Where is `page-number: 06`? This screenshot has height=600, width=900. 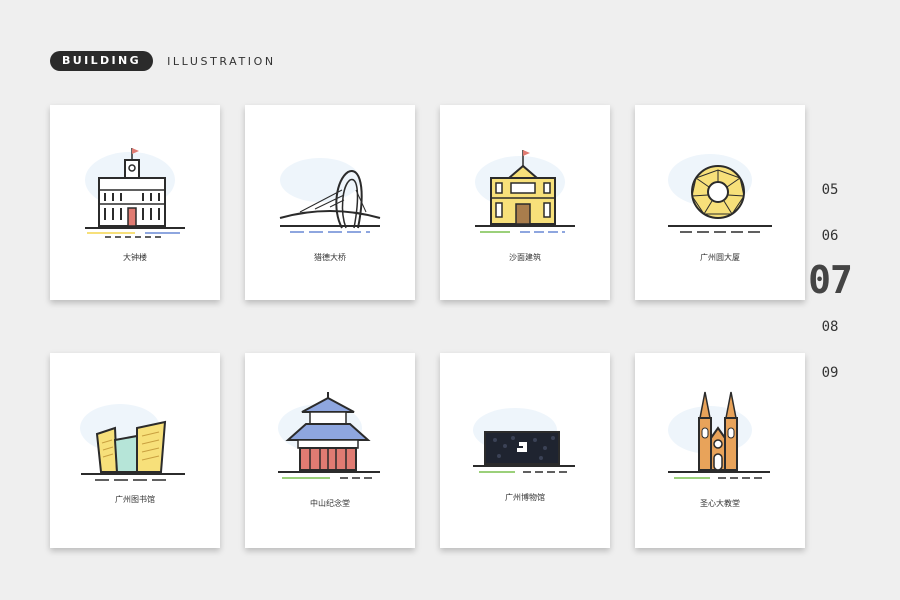 page-number: 06 is located at coordinates (830, 236).